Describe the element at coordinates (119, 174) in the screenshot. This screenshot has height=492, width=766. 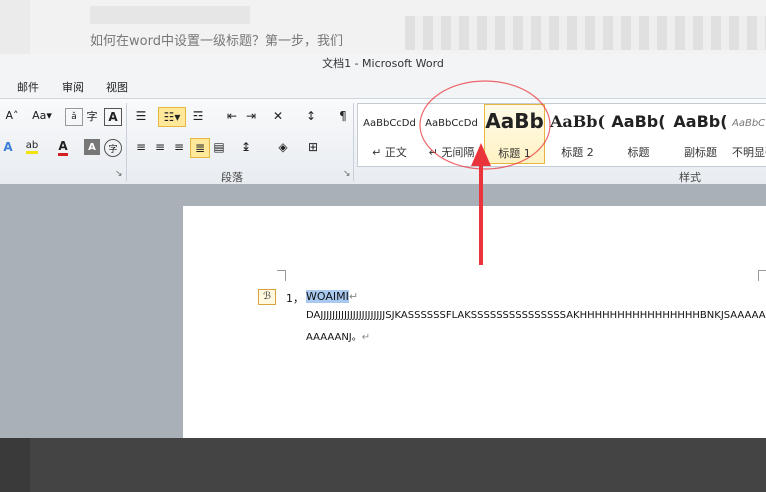
I see `font-dialog-launcher-icon: ↘` at that location.